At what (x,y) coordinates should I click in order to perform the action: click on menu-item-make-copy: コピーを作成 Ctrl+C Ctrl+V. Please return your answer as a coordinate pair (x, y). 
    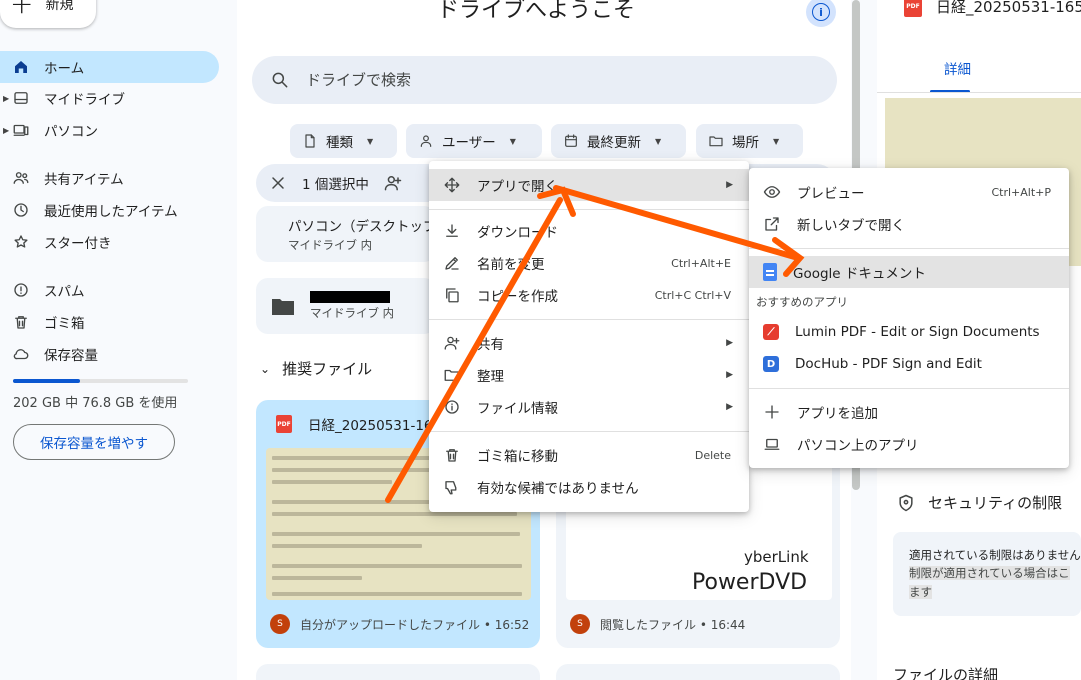
    Looking at the image, I should click on (589, 295).